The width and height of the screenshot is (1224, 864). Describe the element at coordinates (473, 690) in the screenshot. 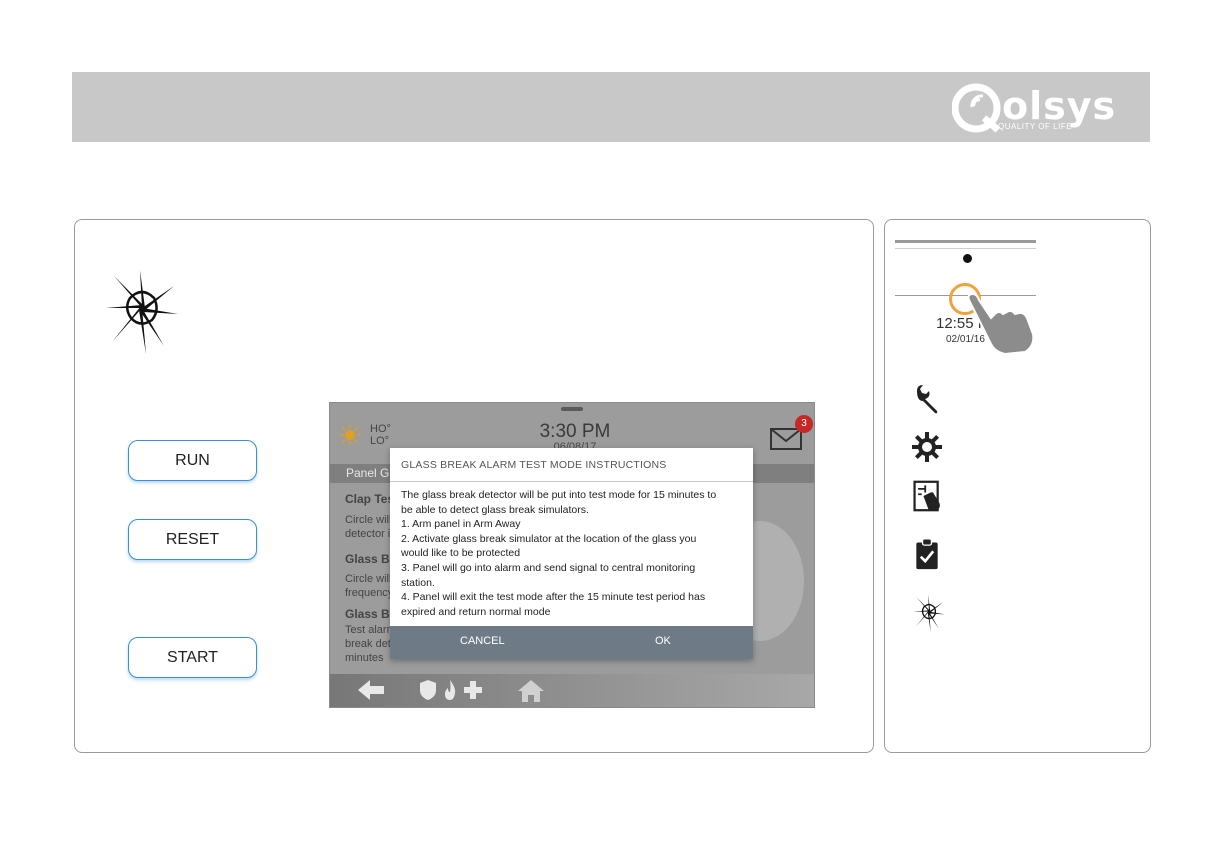

I see `plus-icon` at that location.